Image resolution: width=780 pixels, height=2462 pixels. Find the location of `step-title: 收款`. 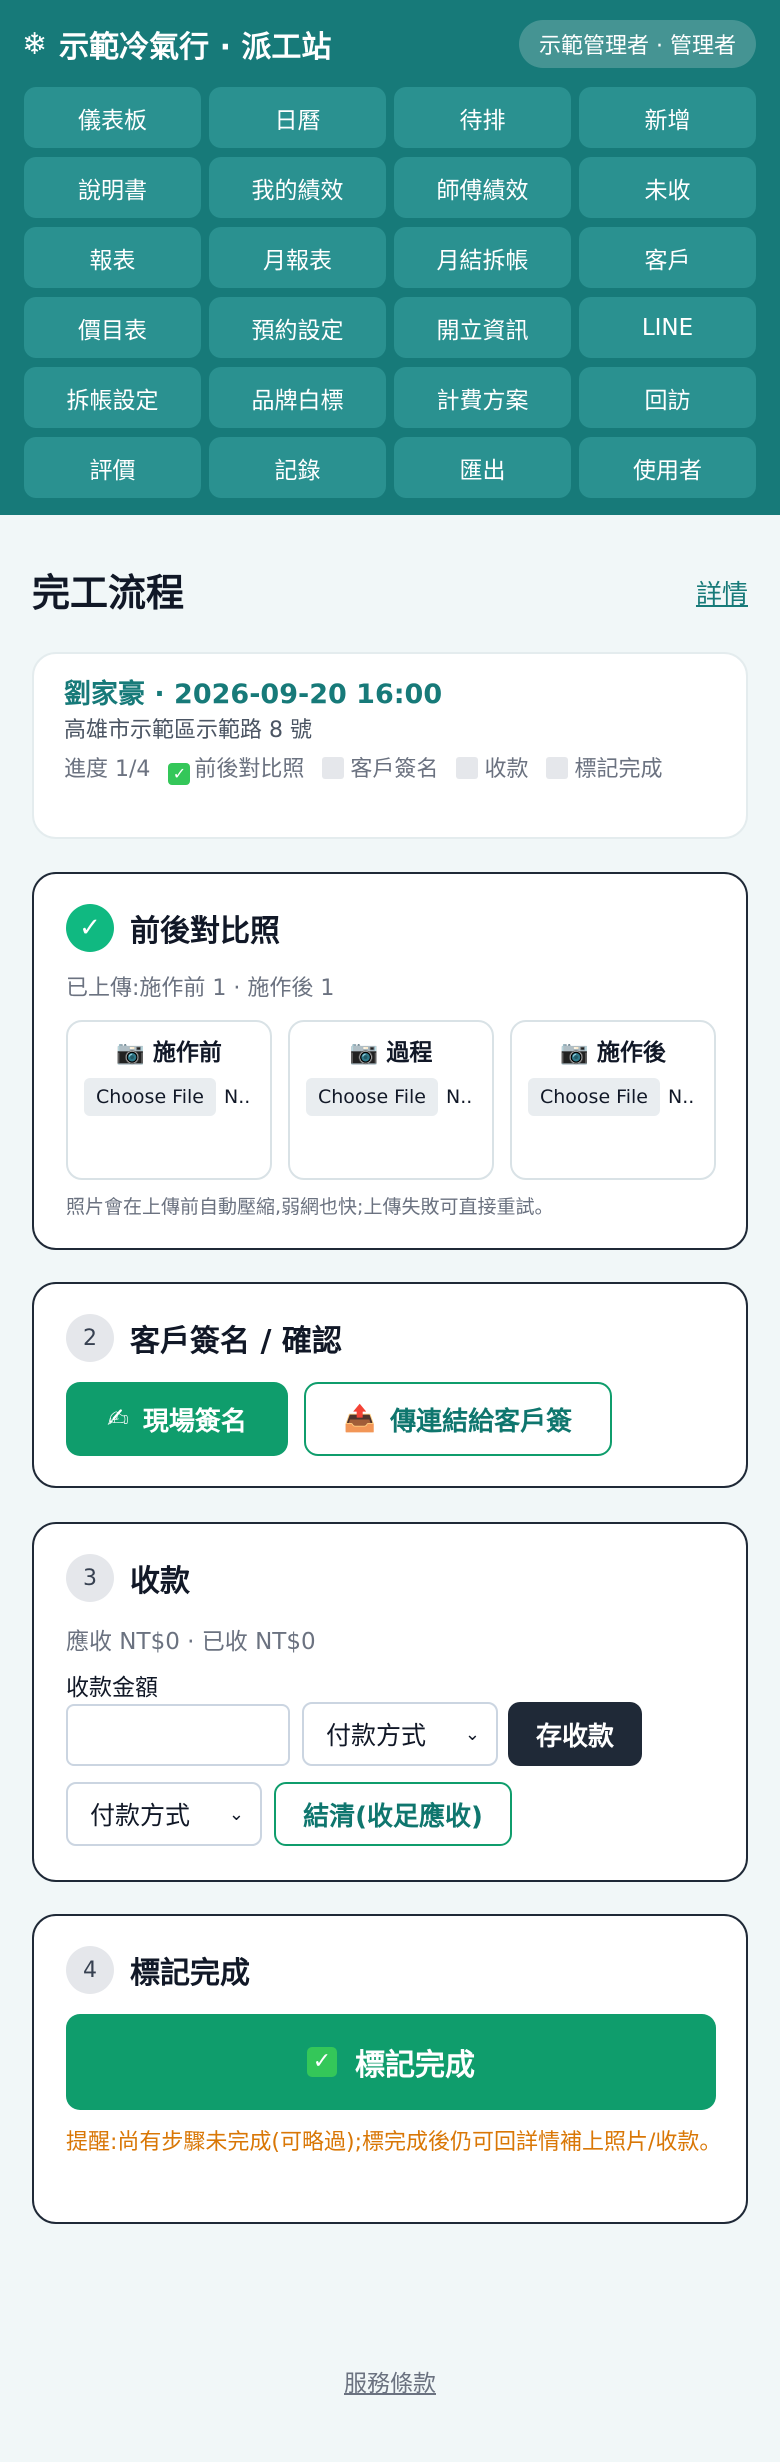

step-title: 收款 is located at coordinates (160, 1581).